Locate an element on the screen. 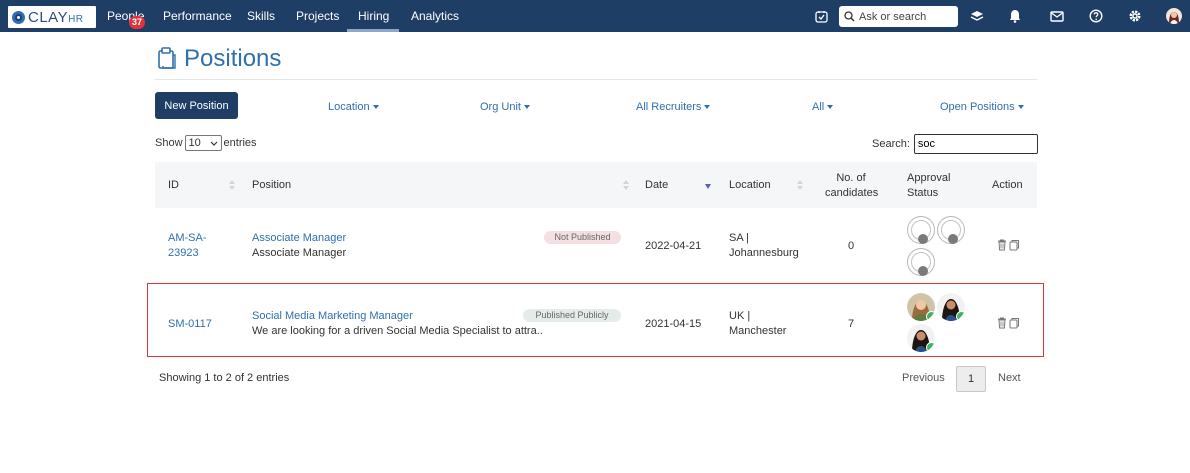 This screenshot has height=473, width=1190. logo-mark-icon is located at coordinates (18, 17).